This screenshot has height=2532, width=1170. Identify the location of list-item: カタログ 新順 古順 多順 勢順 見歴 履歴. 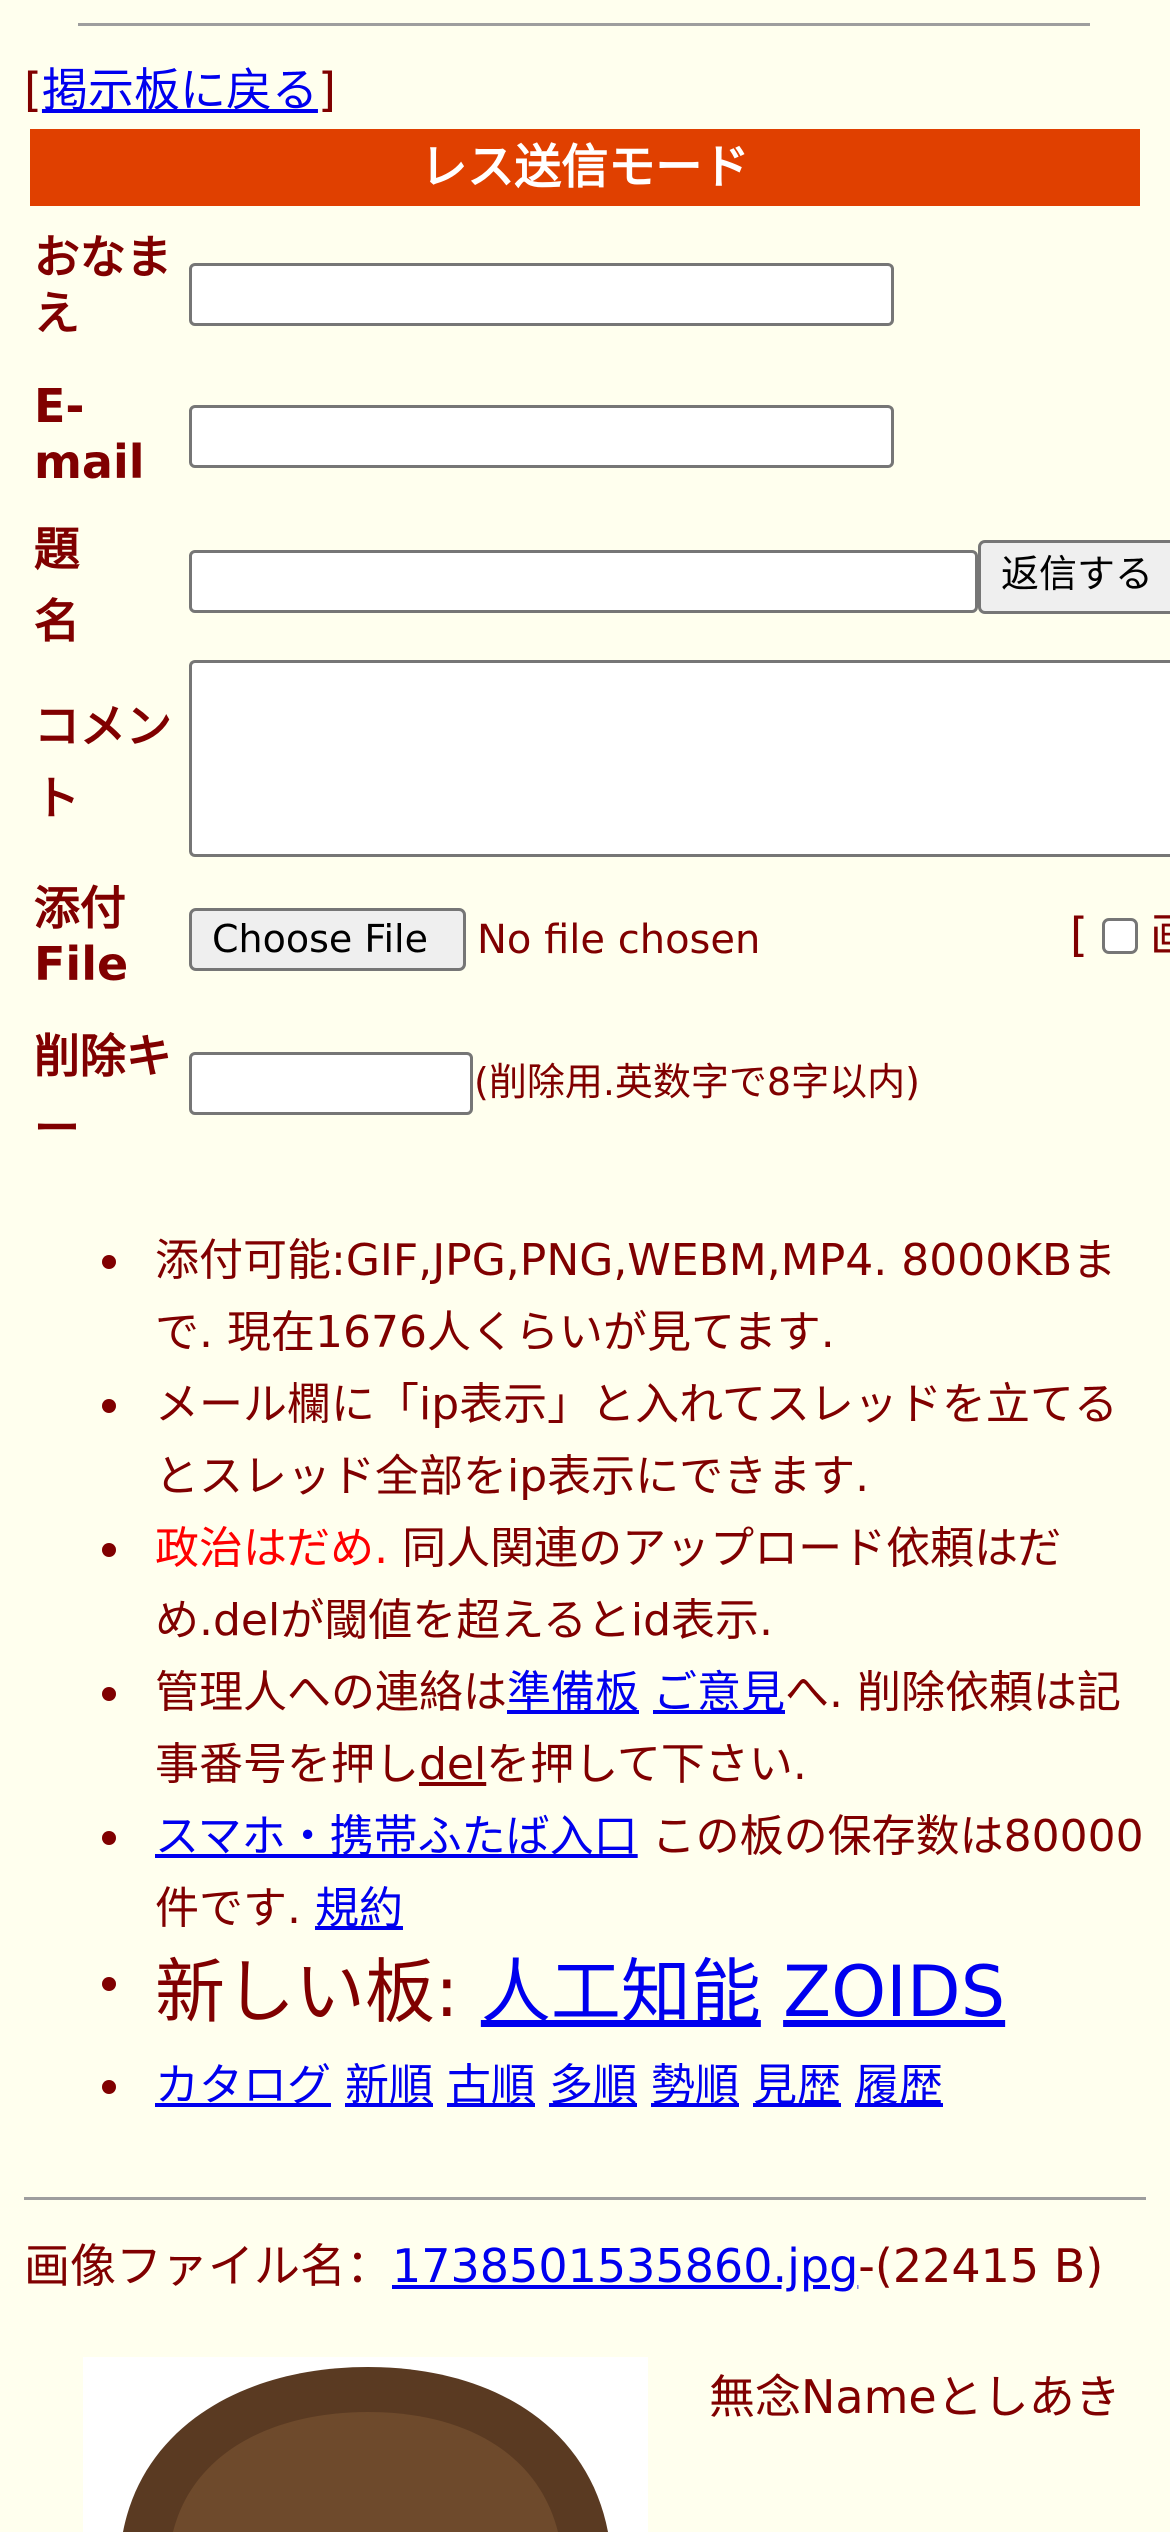
(623, 2086).